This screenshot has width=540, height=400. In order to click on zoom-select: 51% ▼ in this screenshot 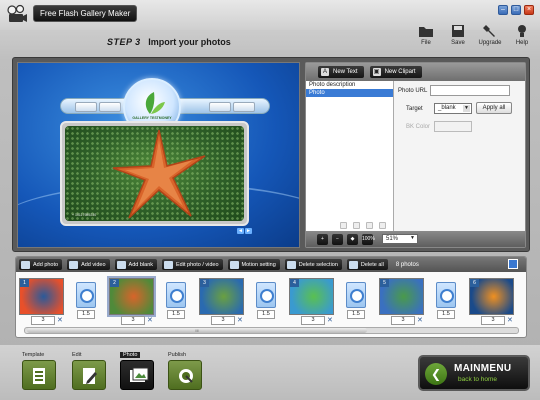, I will do `click(400, 239)`.